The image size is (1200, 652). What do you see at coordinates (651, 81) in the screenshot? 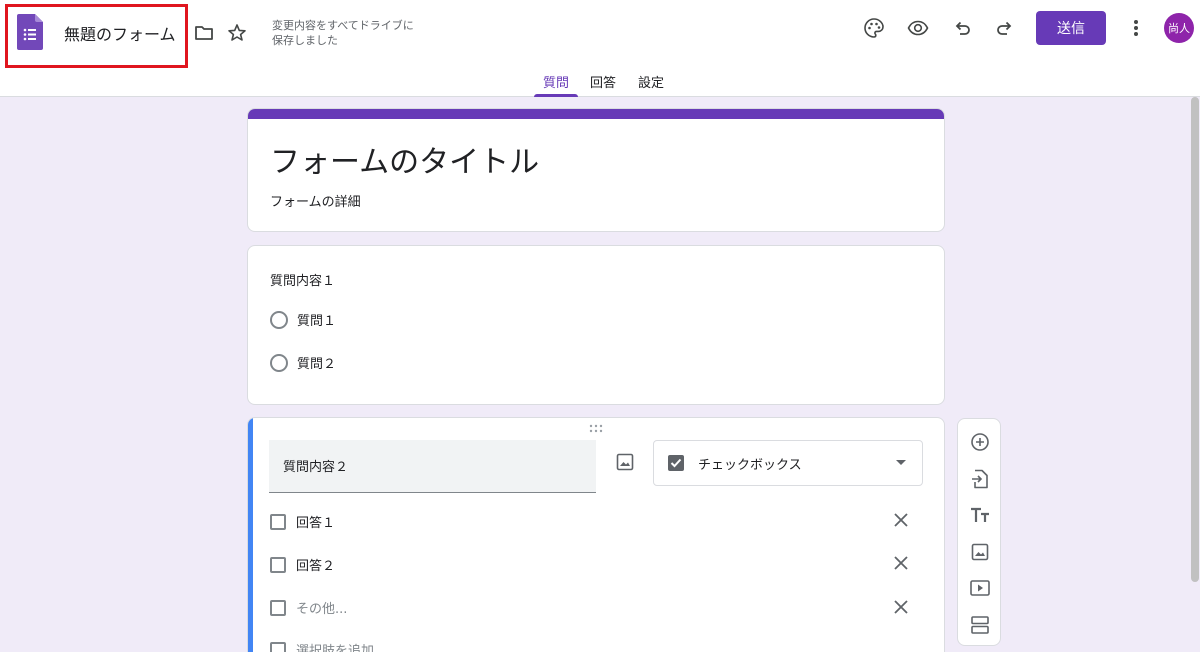
I see `tab-settings: 設定` at bounding box center [651, 81].